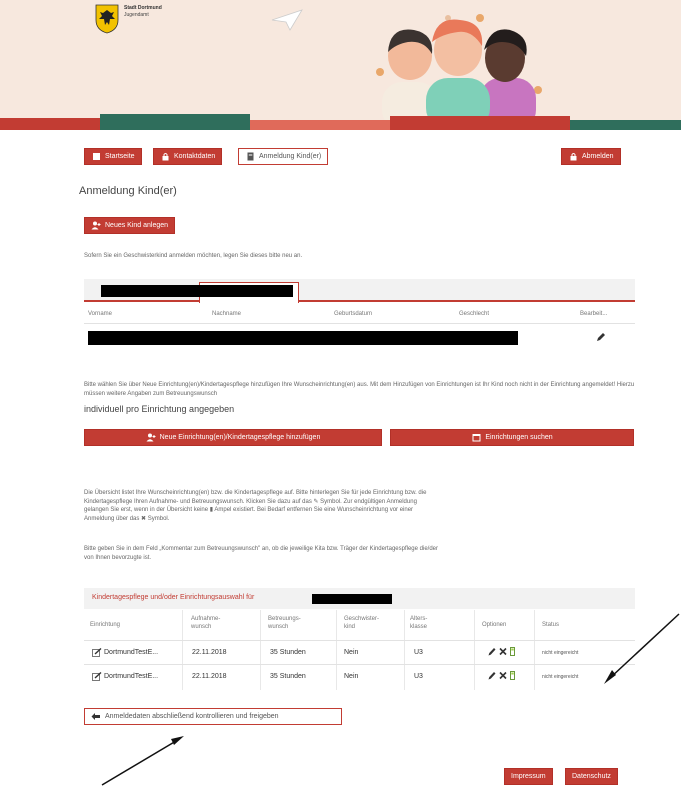  I want to click on col-geburtsdatum: Geburtsdatum, so click(353, 314).